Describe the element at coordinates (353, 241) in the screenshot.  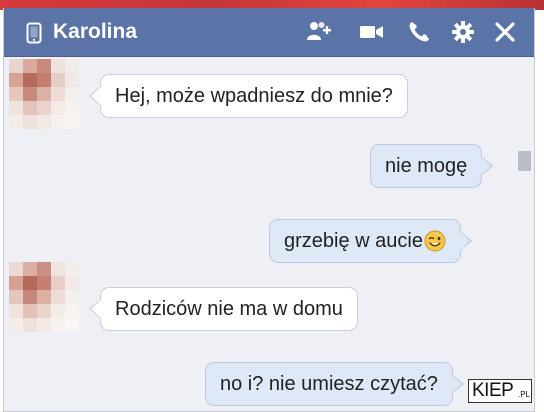
I see `message-text: grzebię w aucie` at that location.